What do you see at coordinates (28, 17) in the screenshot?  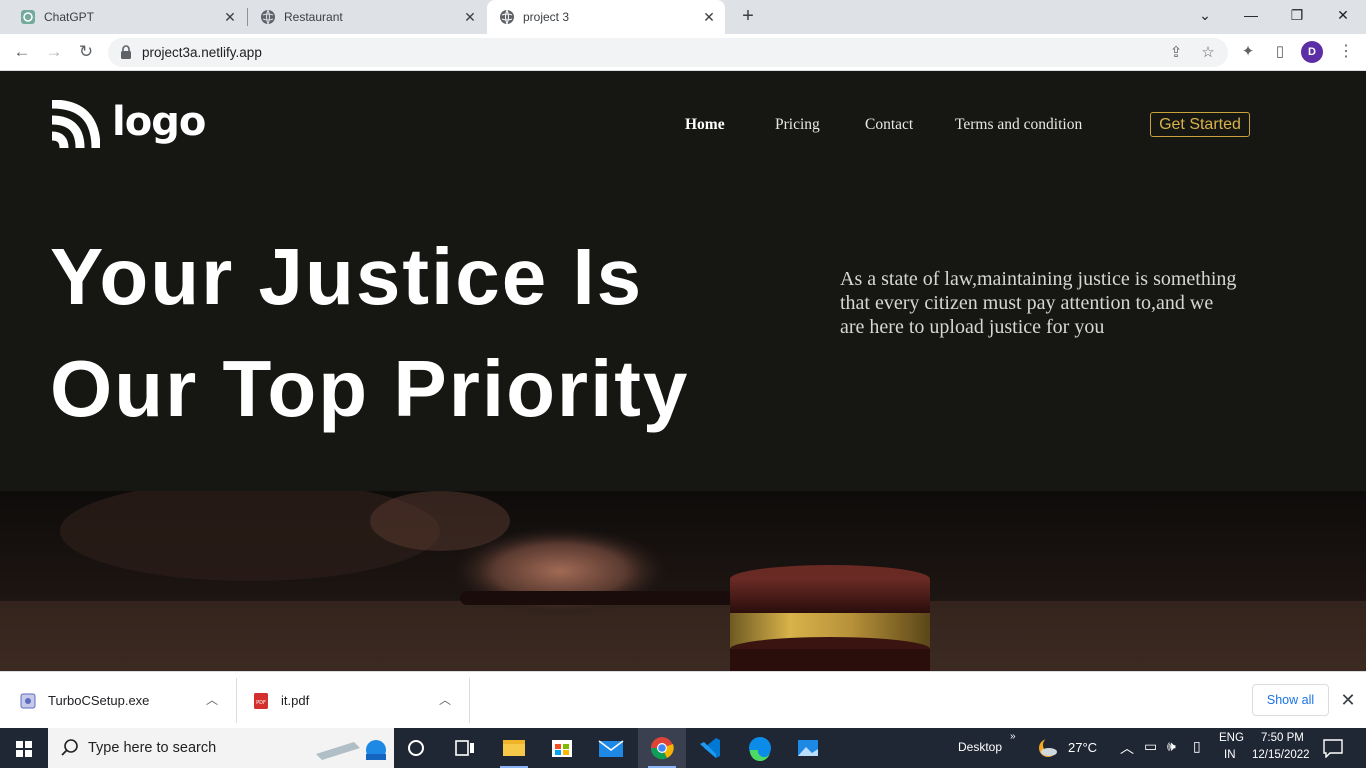 I see `chatgpt-icon` at bounding box center [28, 17].